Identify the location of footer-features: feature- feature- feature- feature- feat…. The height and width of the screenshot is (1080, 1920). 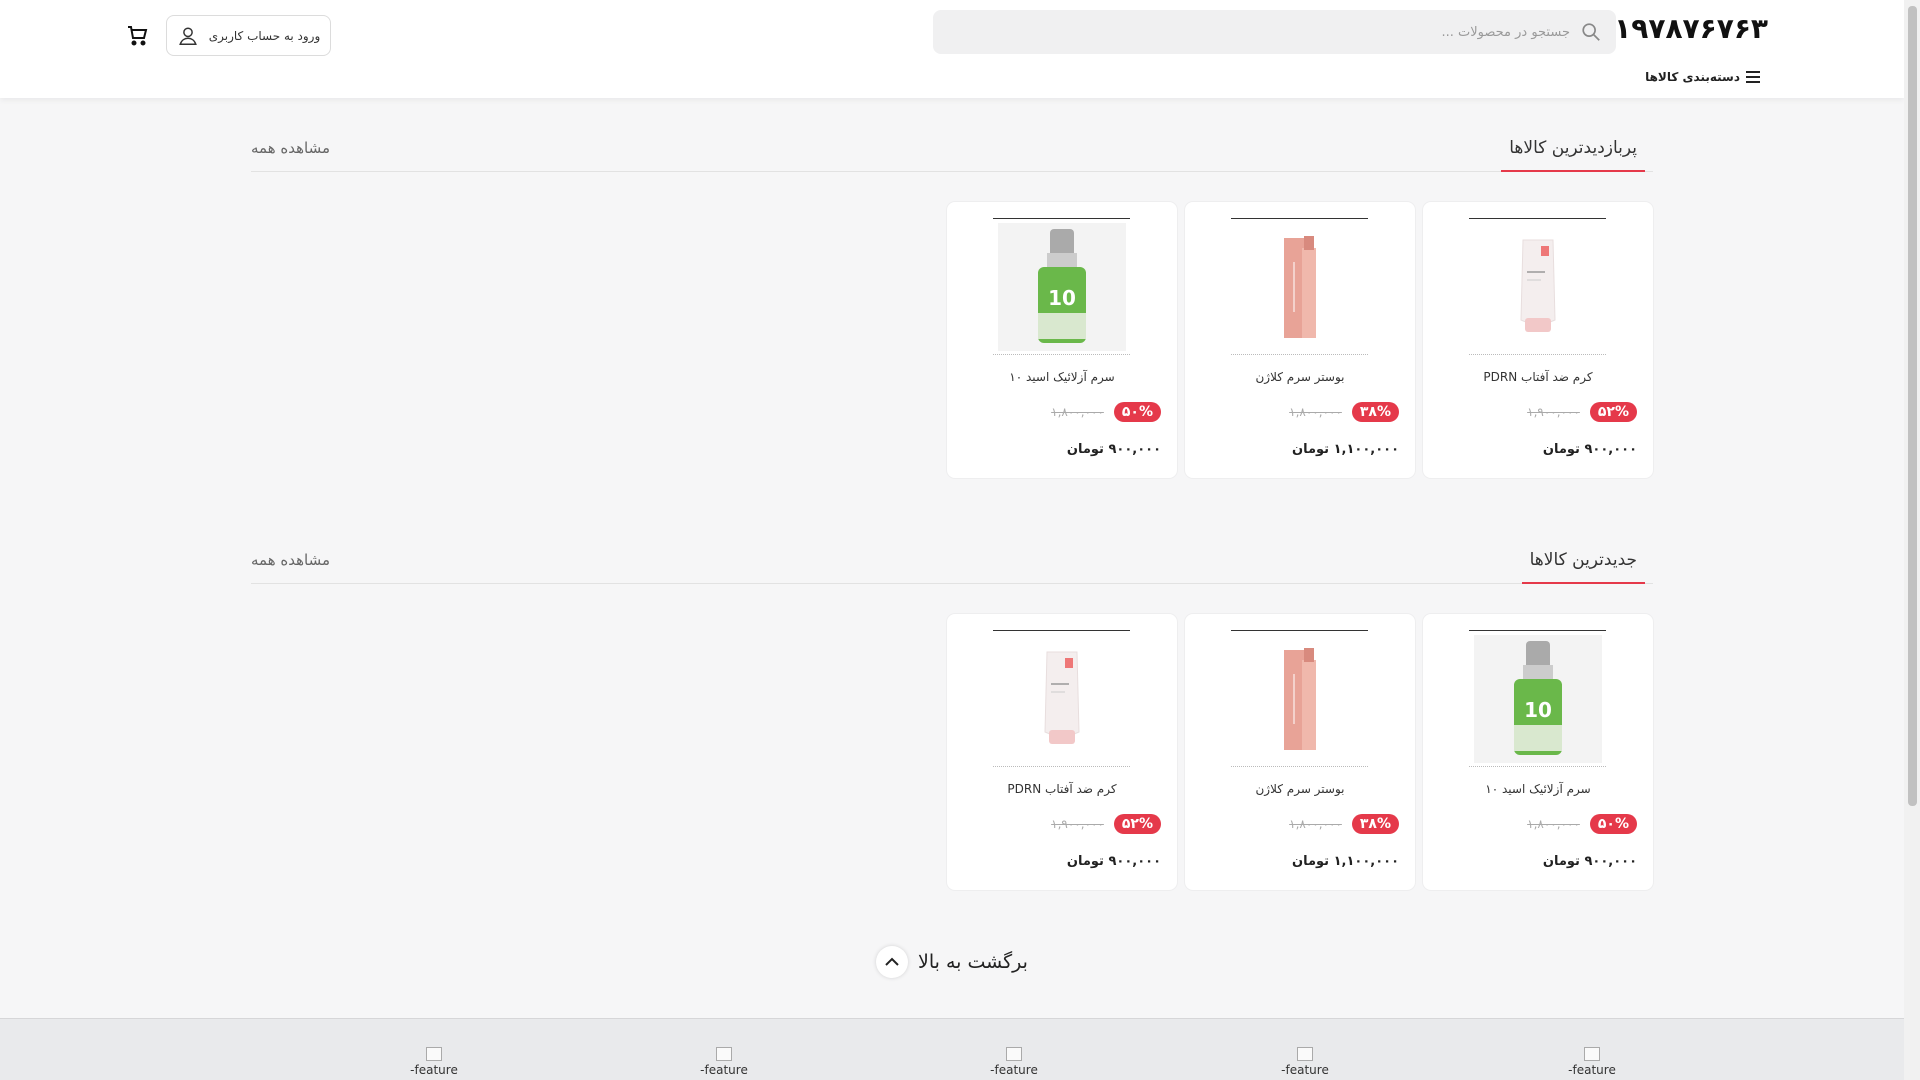
(952, 1049).